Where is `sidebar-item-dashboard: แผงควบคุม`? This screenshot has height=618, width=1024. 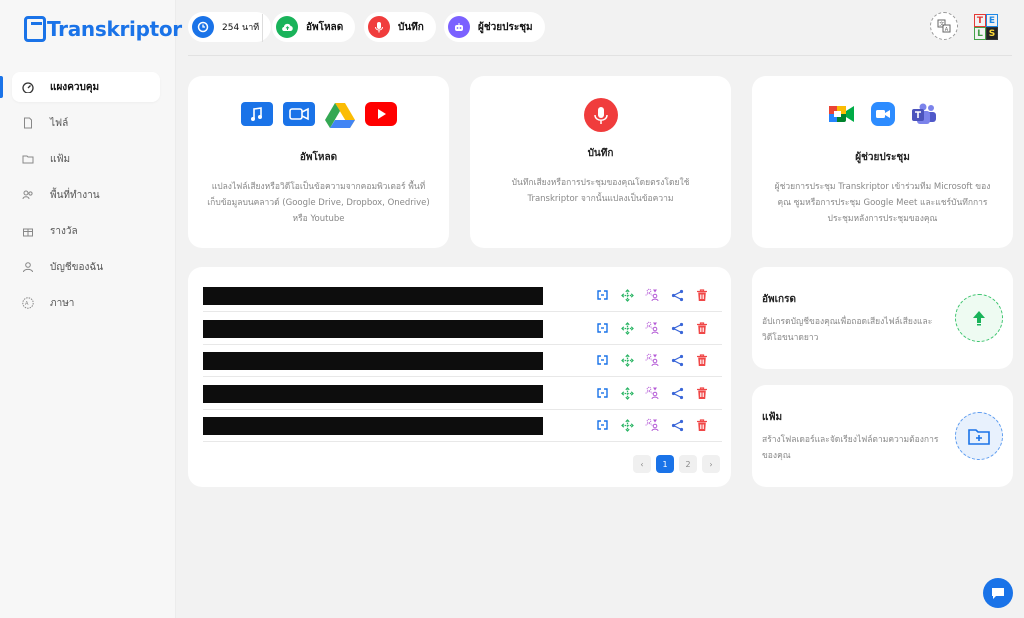
sidebar-item-dashboard: แผงควบคุม is located at coordinates (86, 87).